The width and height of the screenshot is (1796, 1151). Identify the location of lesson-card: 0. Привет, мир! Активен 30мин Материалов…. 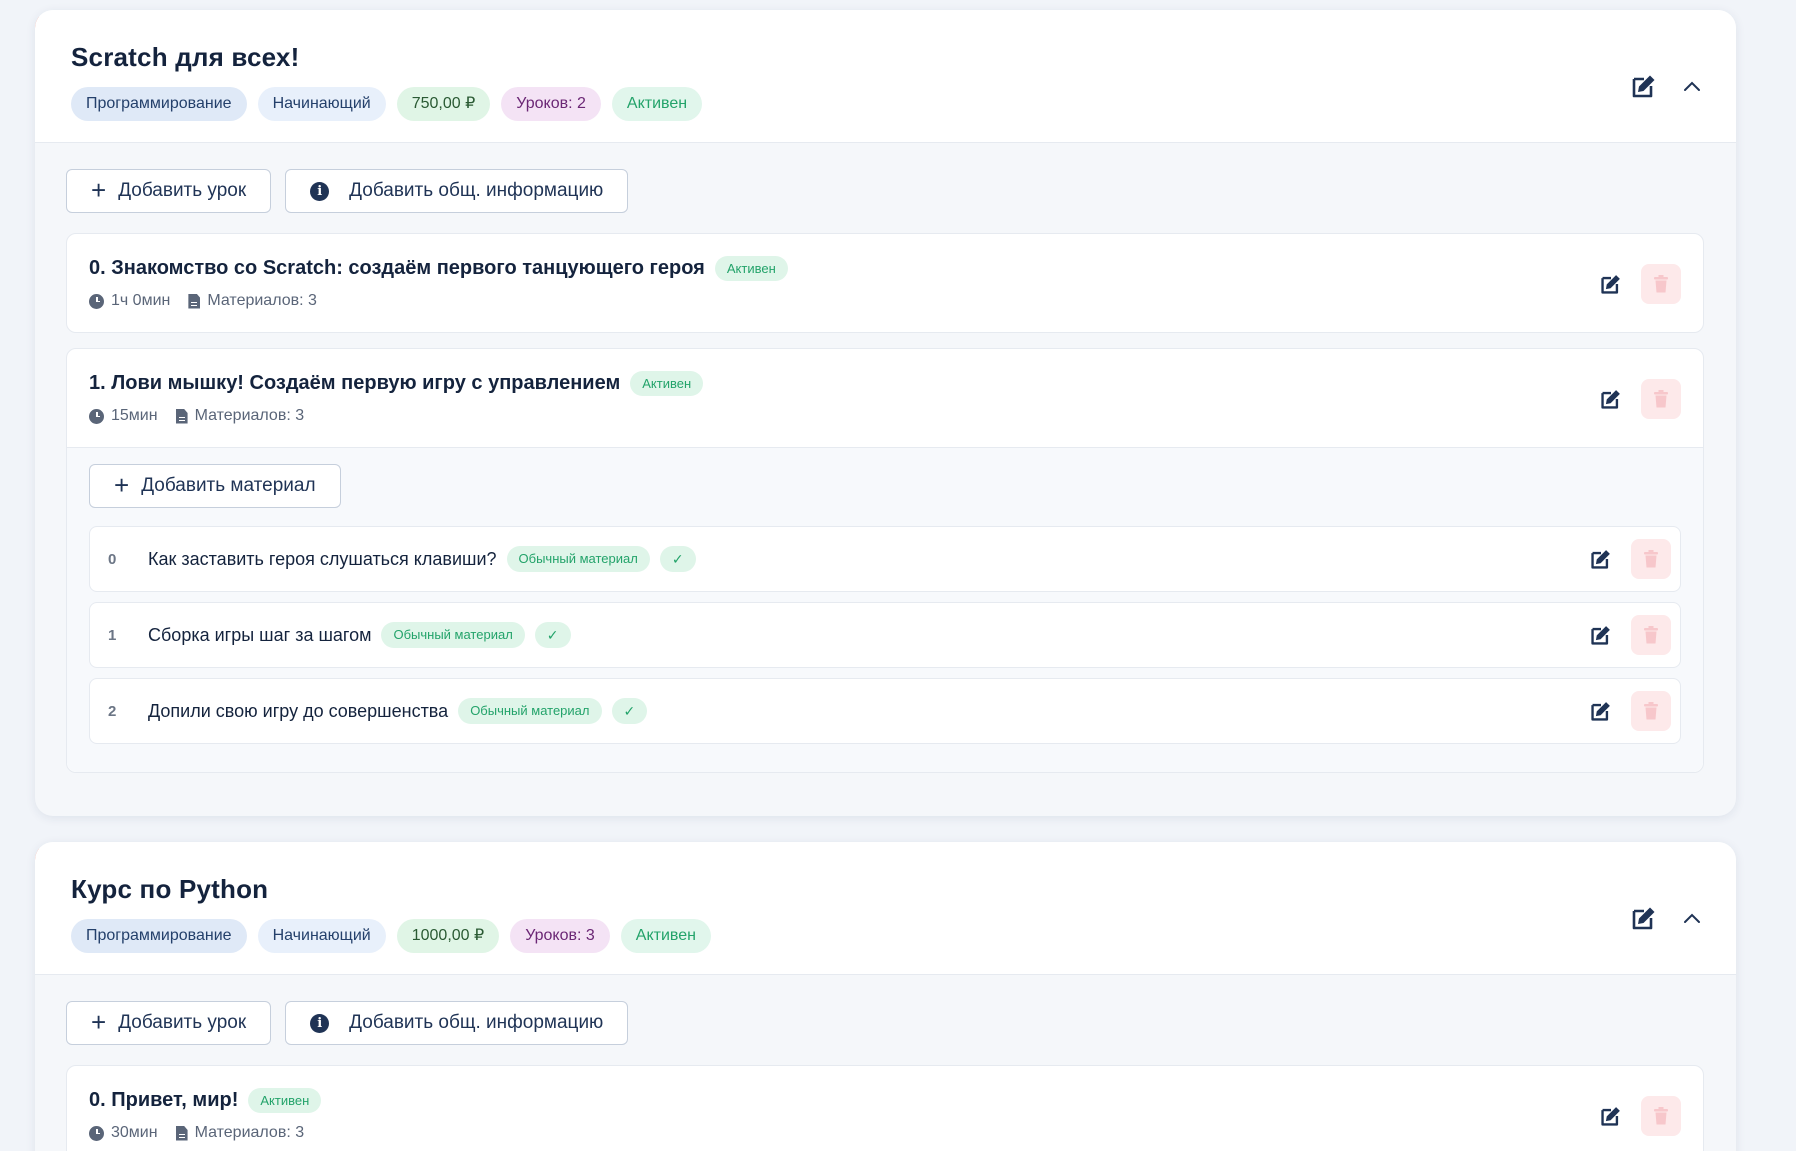
(885, 1108).